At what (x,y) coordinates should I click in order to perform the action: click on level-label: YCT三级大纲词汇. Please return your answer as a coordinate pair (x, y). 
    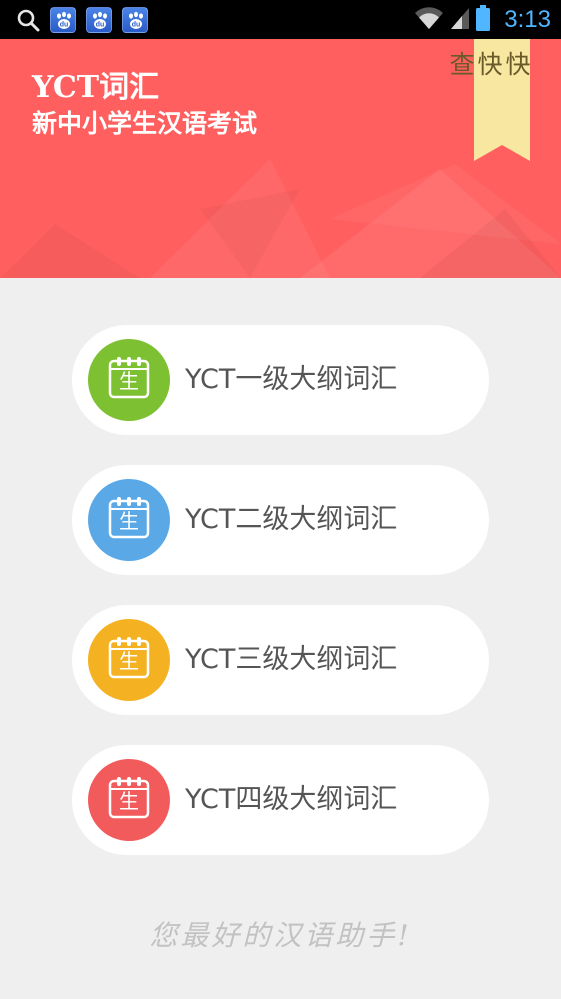
    Looking at the image, I should click on (291, 659).